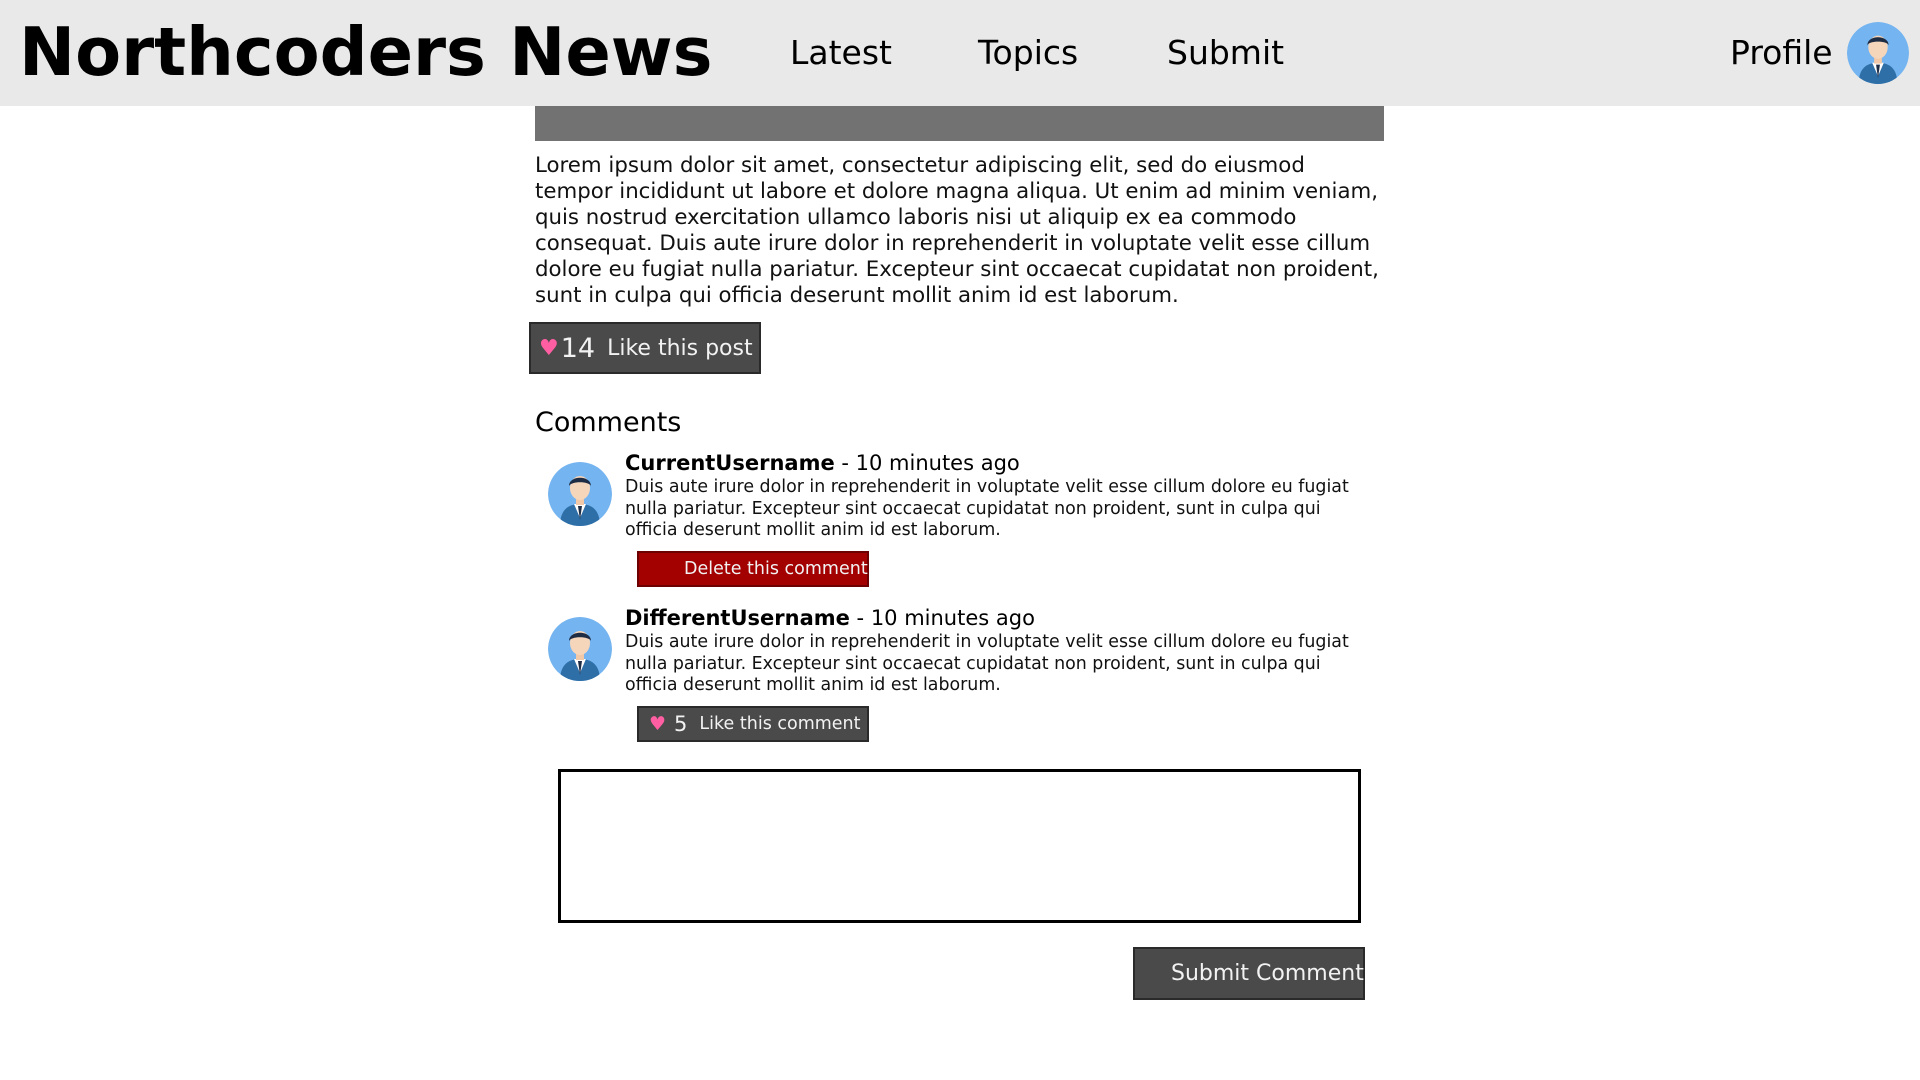  Describe the element at coordinates (681, 724) in the screenshot. I see `comment-like-count: 5` at that location.